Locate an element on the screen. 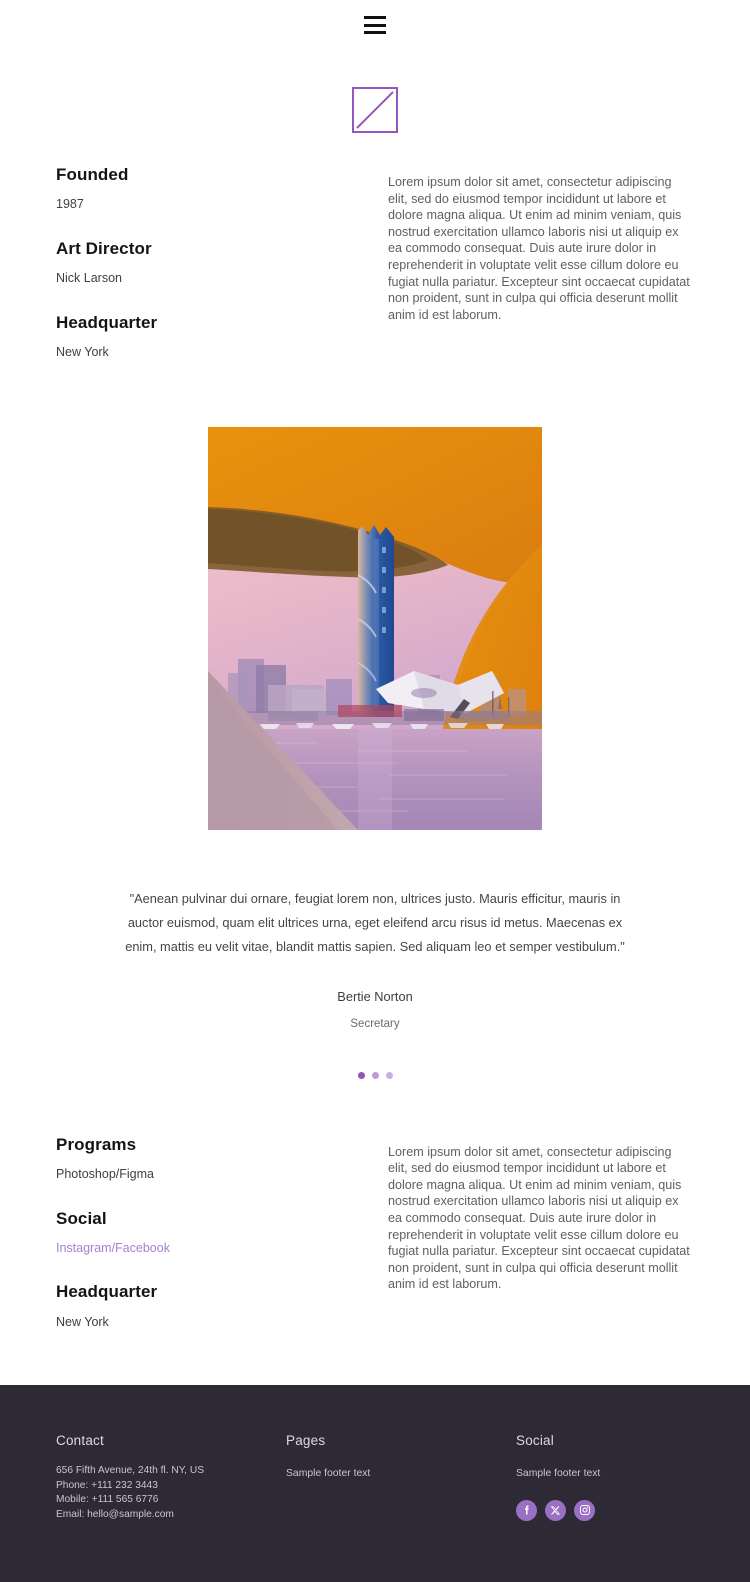  footer-mobile: Mobile: +111 565 6776 is located at coordinates (107, 1500).